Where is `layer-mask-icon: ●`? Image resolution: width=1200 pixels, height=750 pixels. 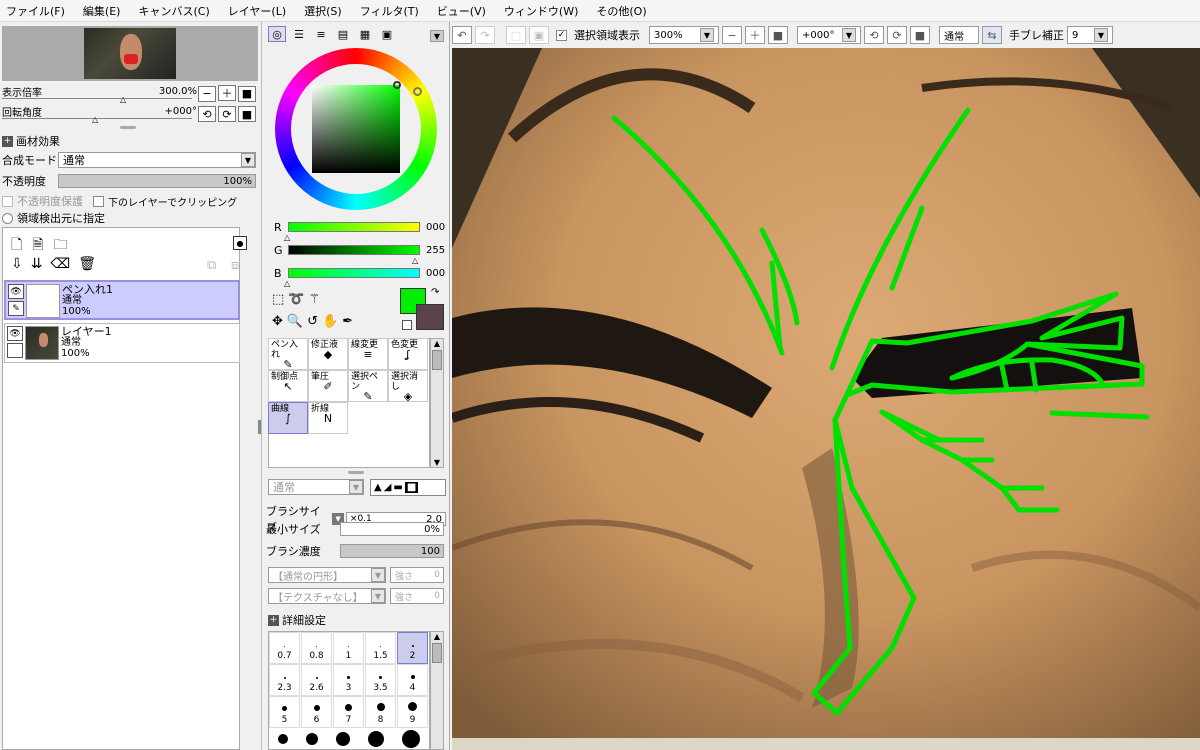 layer-mask-icon: ● is located at coordinates (240, 243).